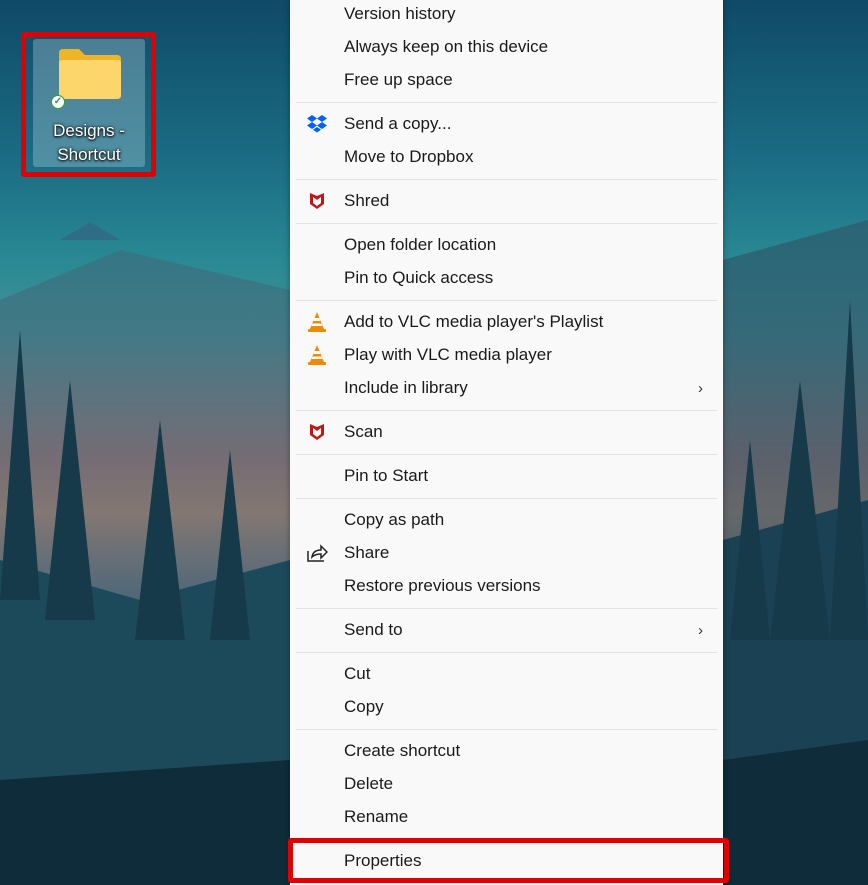 This screenshot has height=885, width=868. I want to click on menu-item-cut: Cut, so click(506, 674).